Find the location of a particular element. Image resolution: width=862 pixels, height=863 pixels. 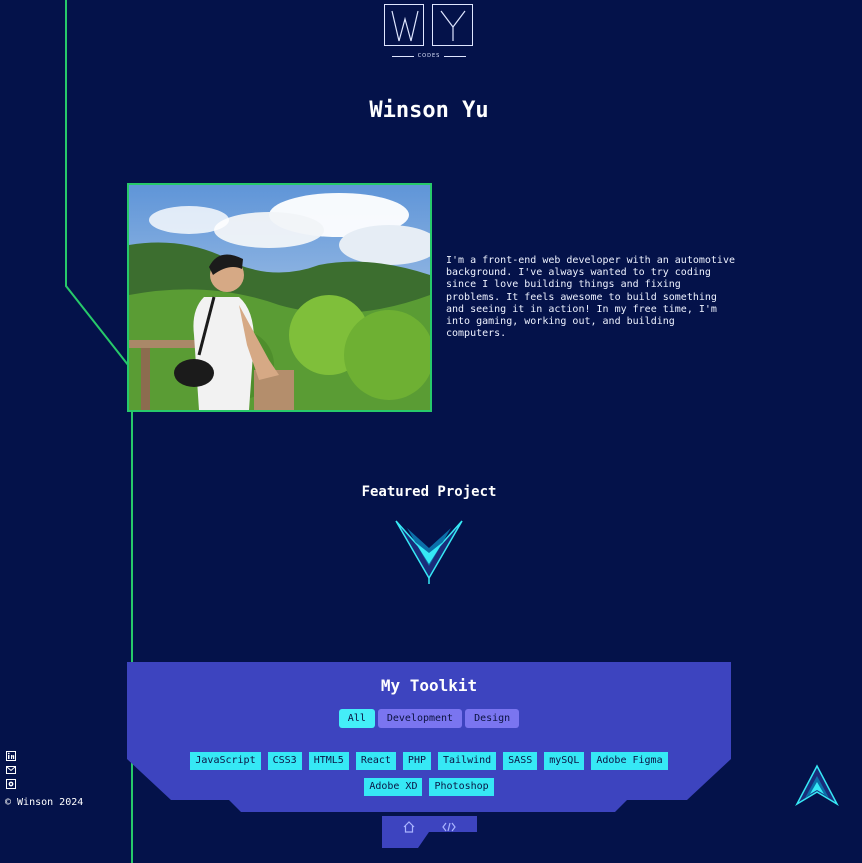

skill-chip: mySQL is located at coordinates (564, 761).